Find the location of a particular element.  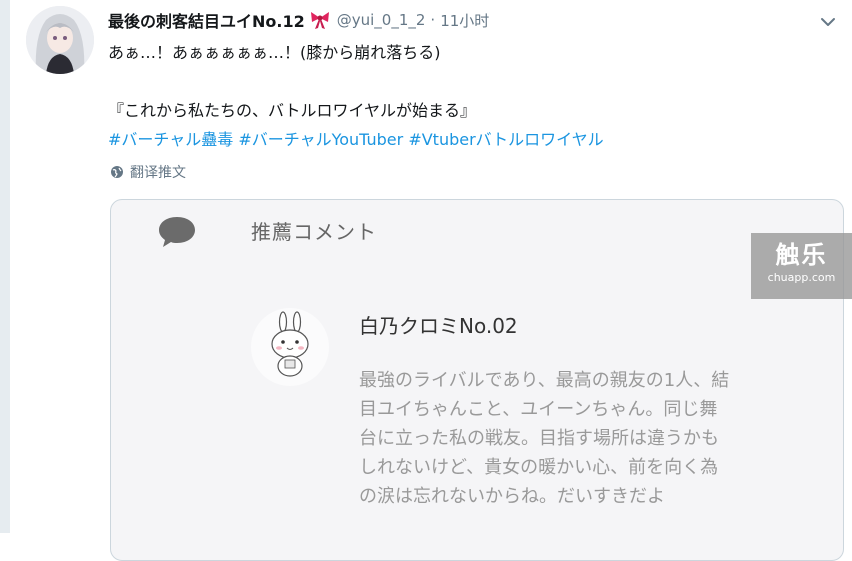

timeline-left-rail is located at coordinates (5, 266).